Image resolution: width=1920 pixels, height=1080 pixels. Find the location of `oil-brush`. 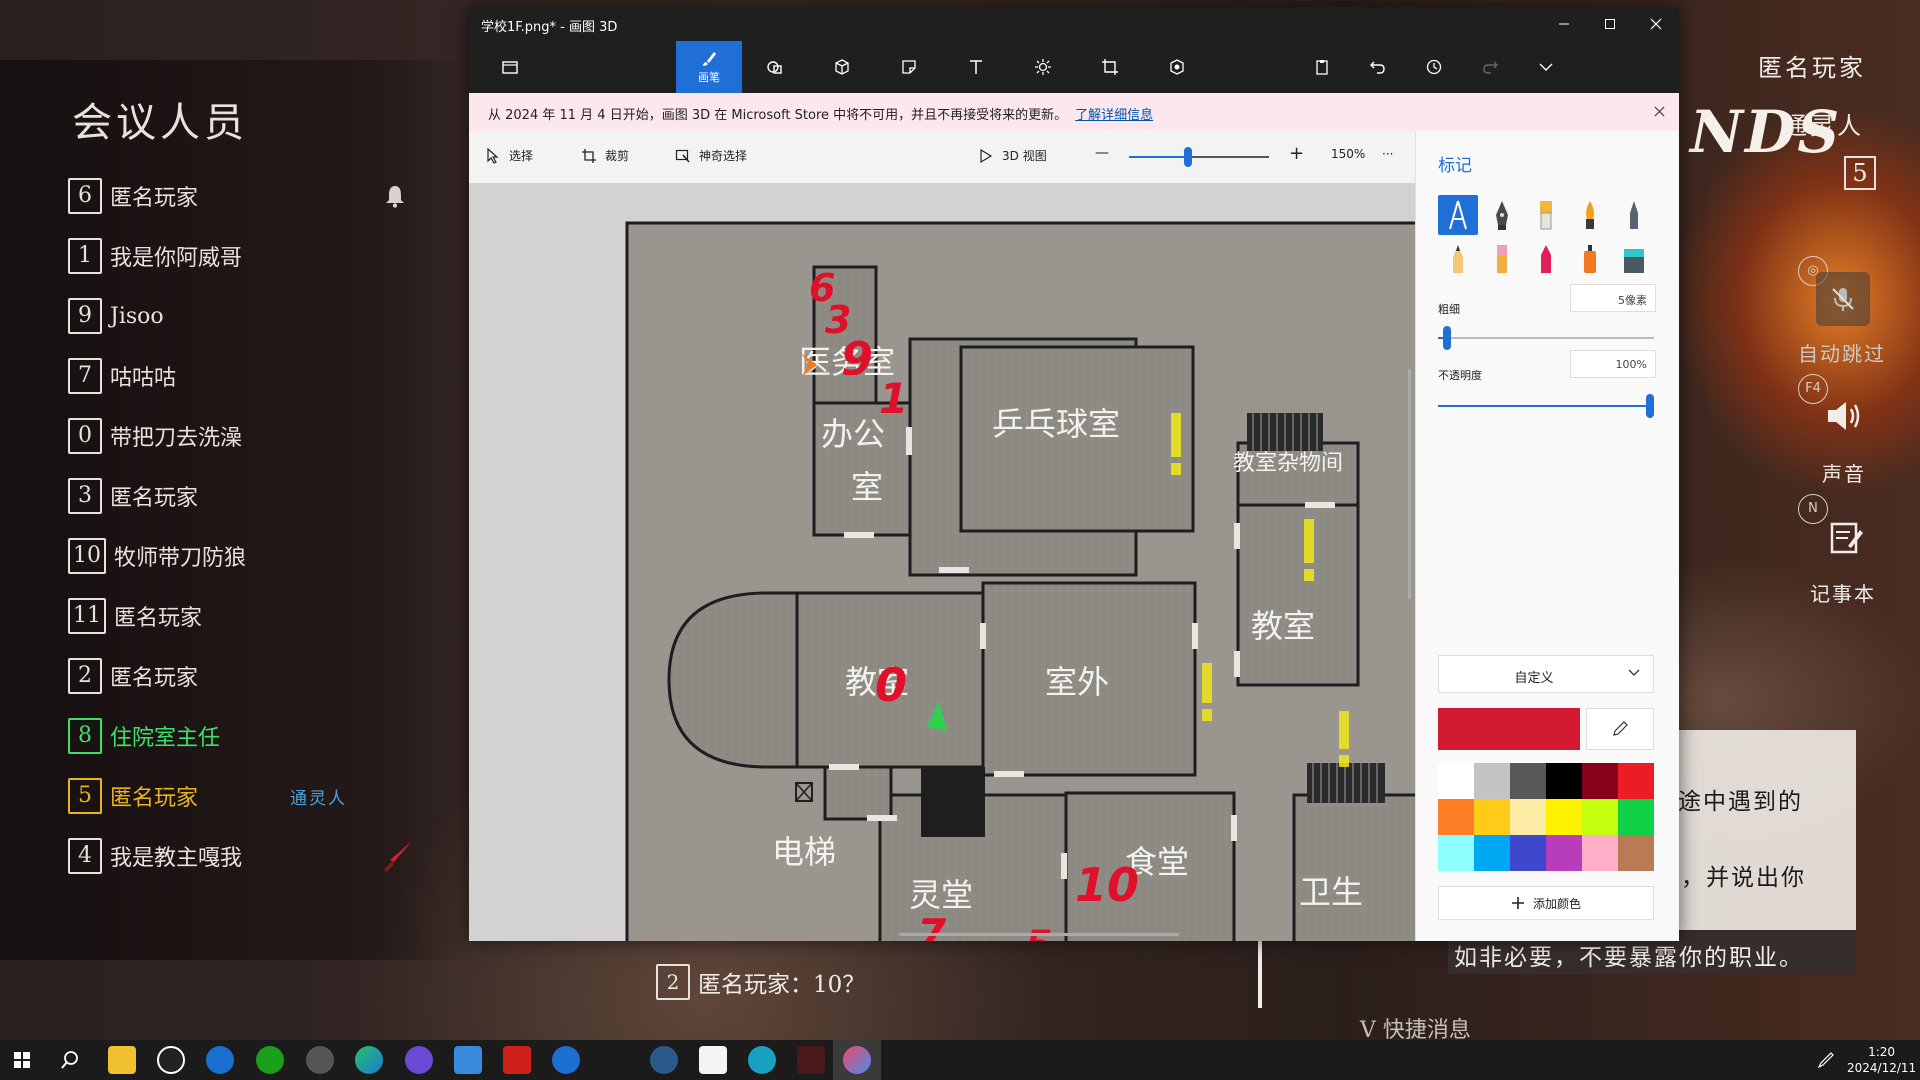

oil-brush is located at coordinates (1546, 215).